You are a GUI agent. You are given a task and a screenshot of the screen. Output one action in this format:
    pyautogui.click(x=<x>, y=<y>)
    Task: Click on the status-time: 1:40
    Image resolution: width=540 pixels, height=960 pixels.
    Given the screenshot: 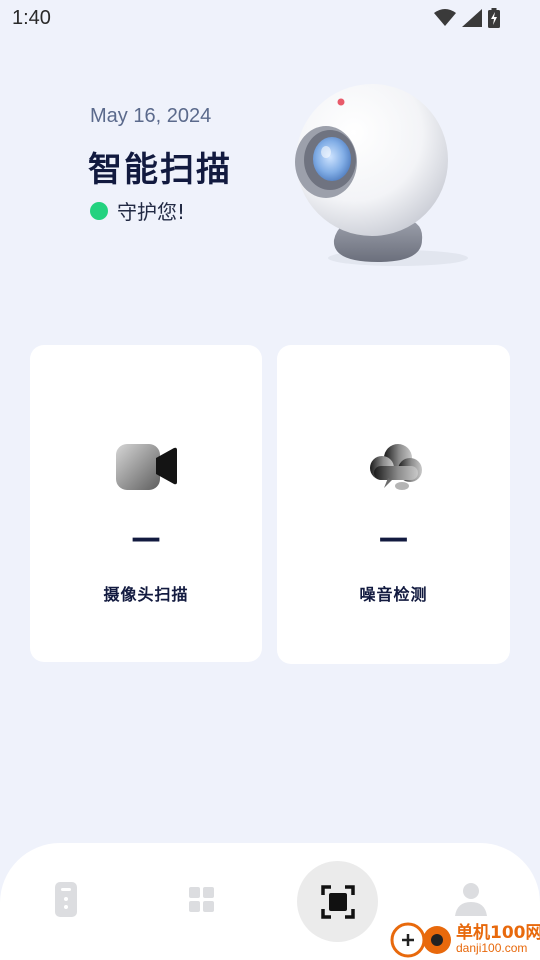 What is the action you would take?
    pyautogui.click(x=31, y=18)
    